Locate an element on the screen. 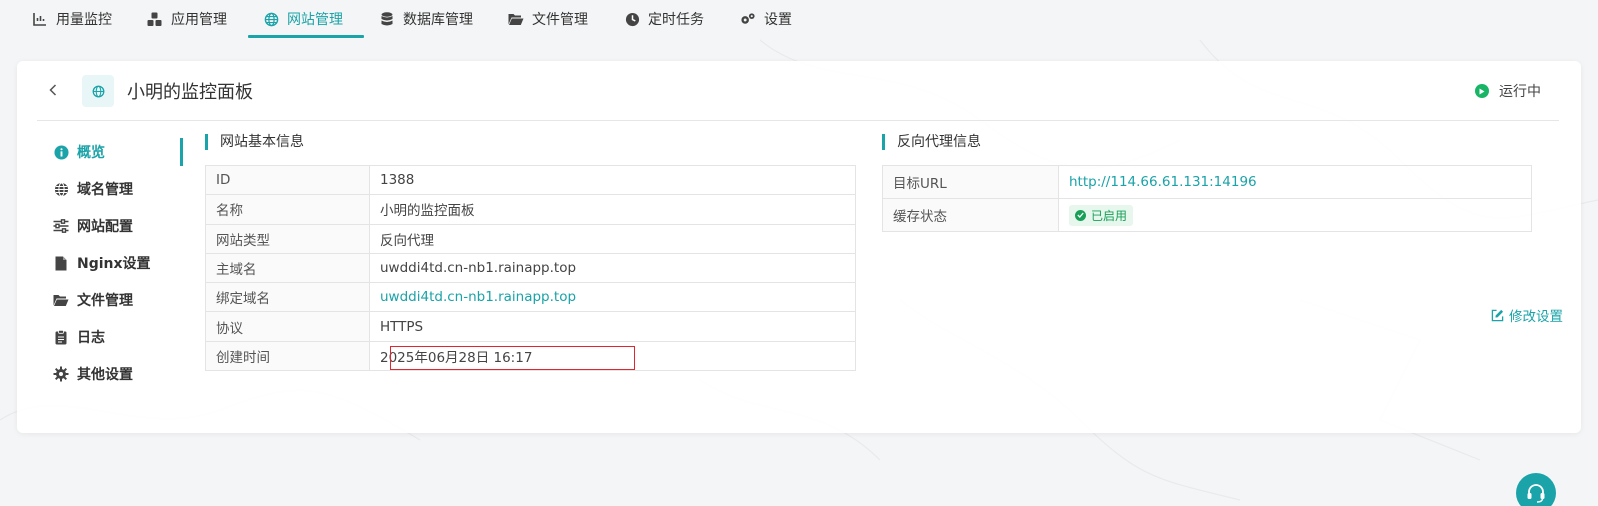 Image resolution: width=1598 pixels, height=506 pixels. tab-scheduled-tasks: 定时任务 is located at coordinates (664, 19).